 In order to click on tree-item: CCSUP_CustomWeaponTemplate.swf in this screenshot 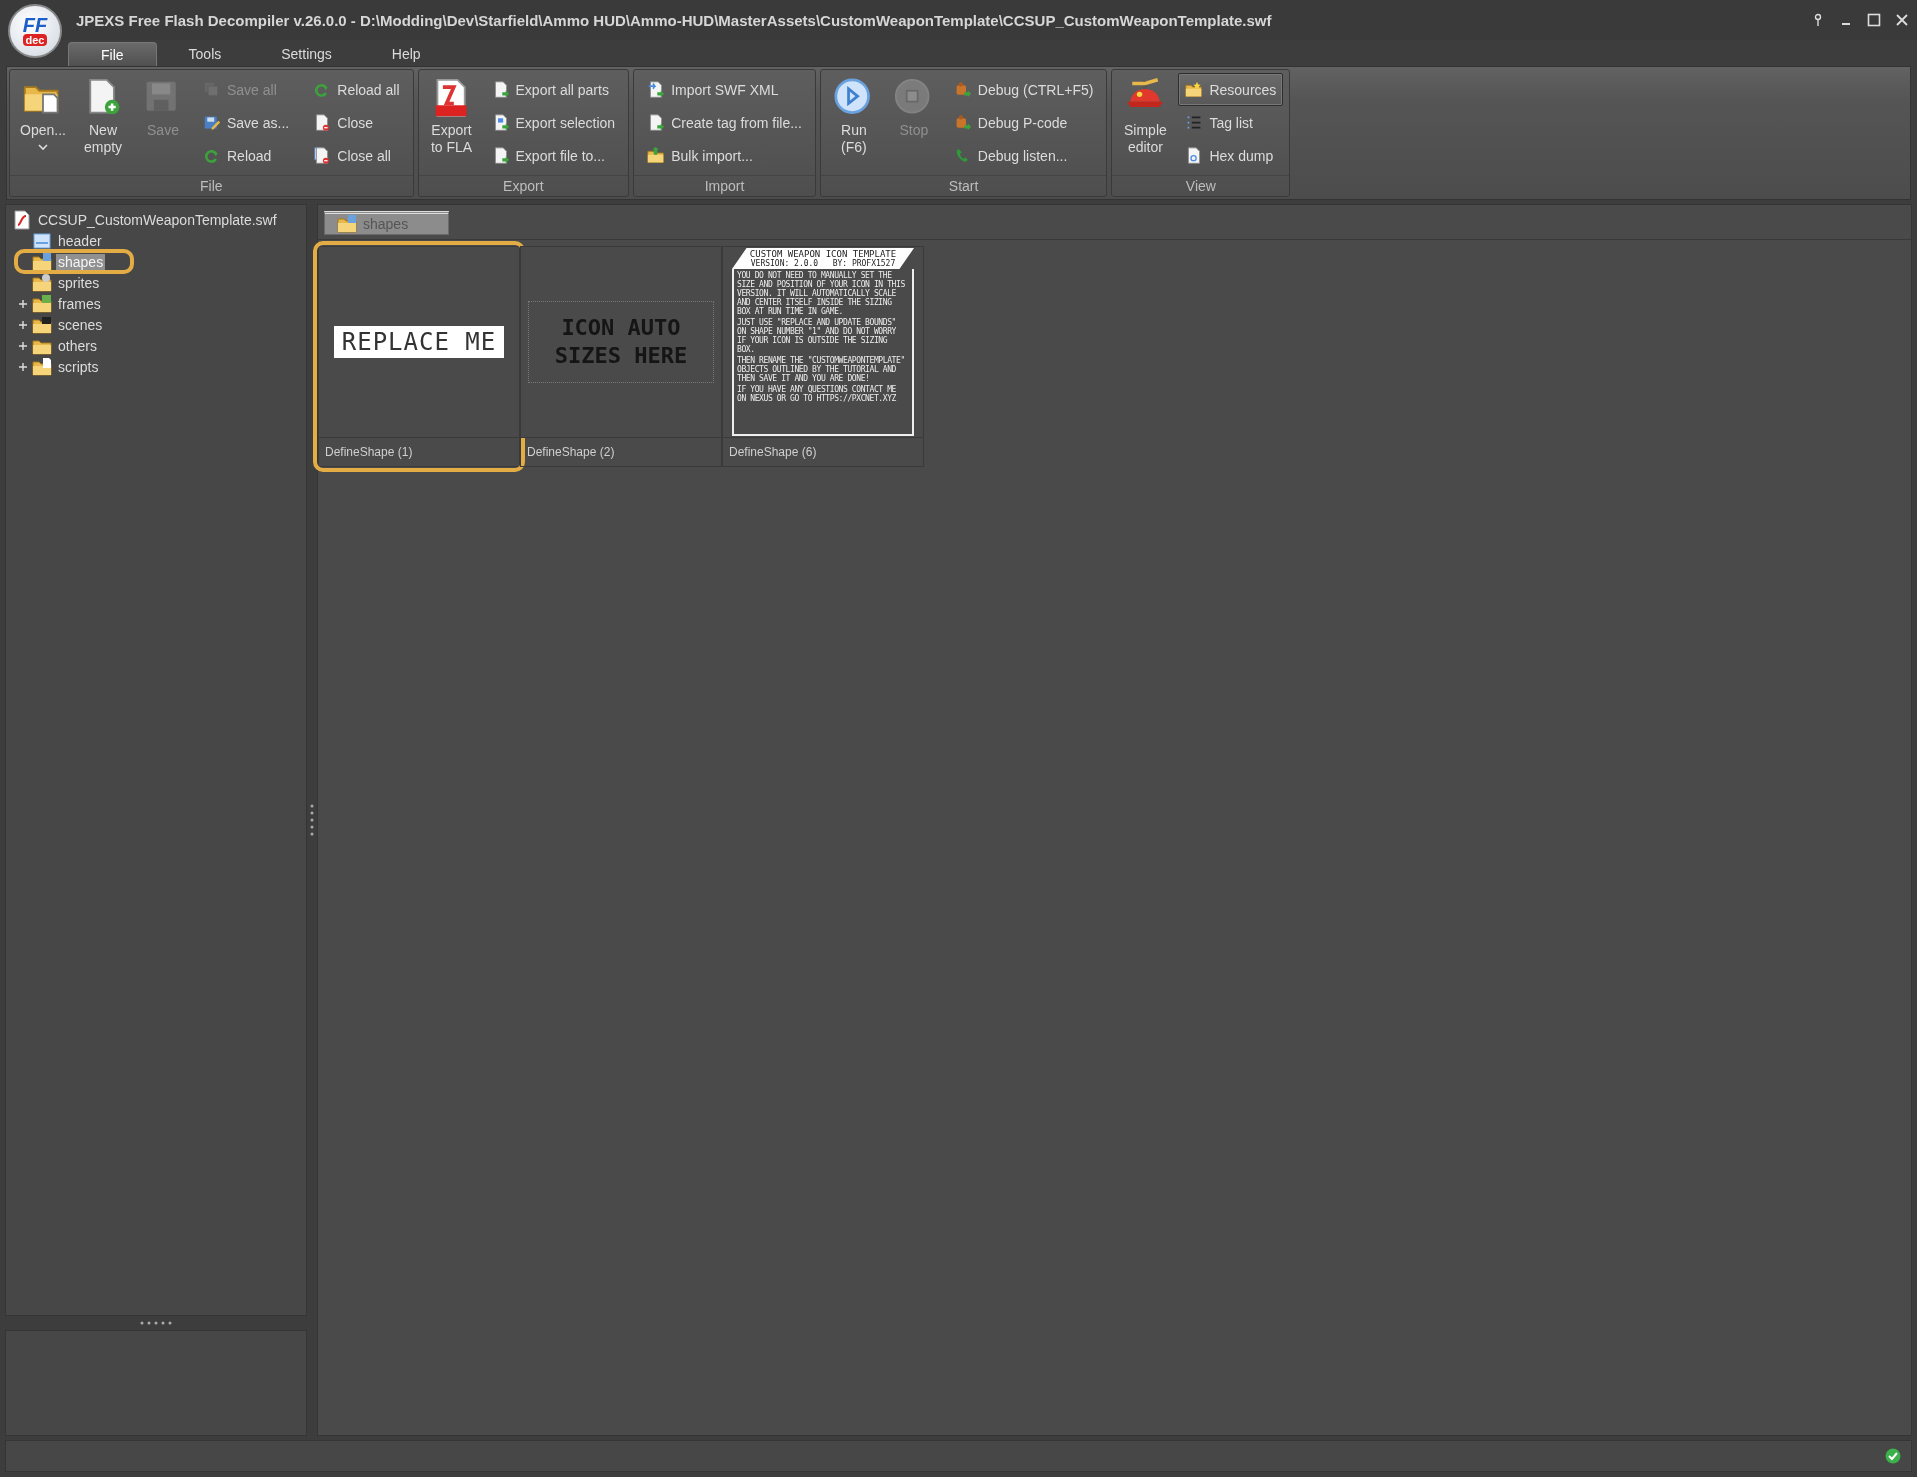, I will do `click(157, 219)`.